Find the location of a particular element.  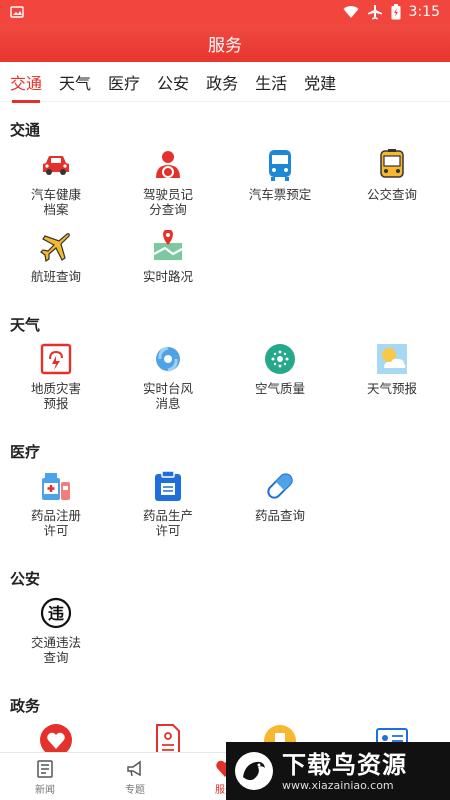

service-label: 药品注册 is located at coordinates (55, 515).